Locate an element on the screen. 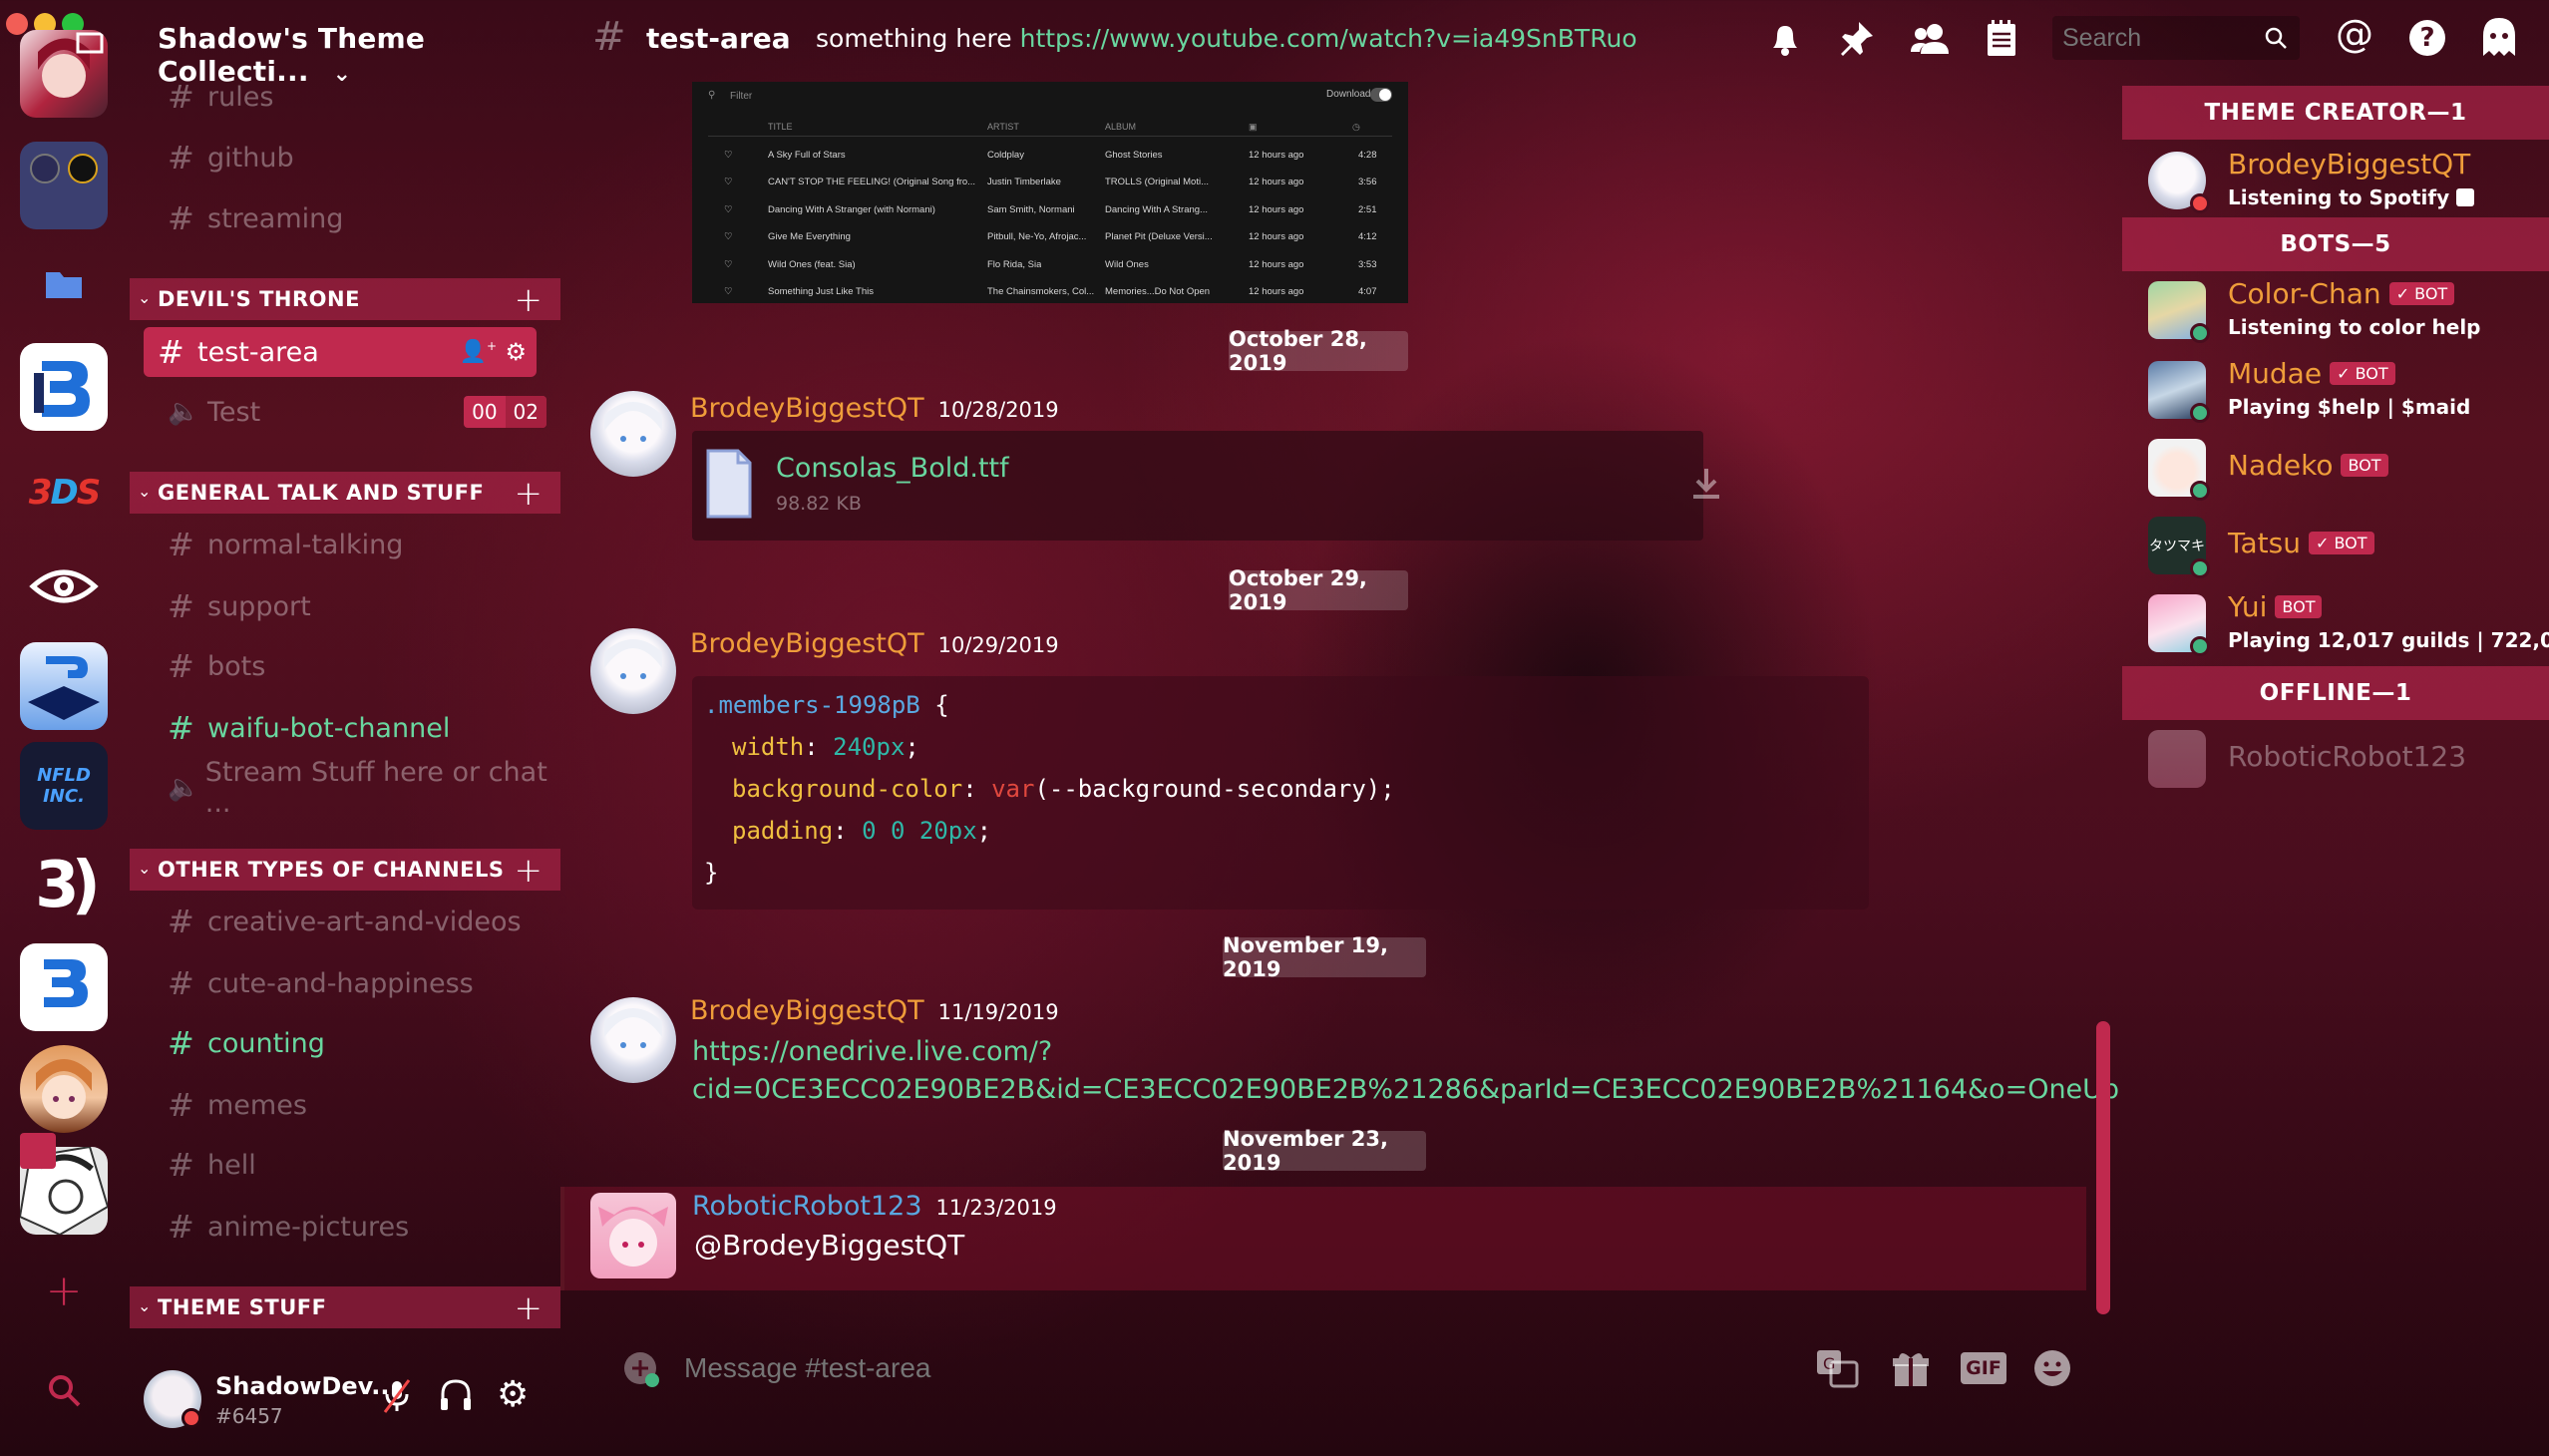 The image size is (2549, 1456). channel-streaming: # streaming is located at coordinates (359, 218).